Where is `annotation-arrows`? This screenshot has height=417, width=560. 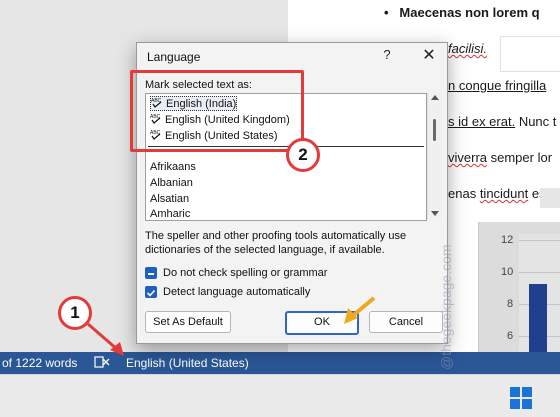
annotation-arrows is located at coordinates (231, 326).